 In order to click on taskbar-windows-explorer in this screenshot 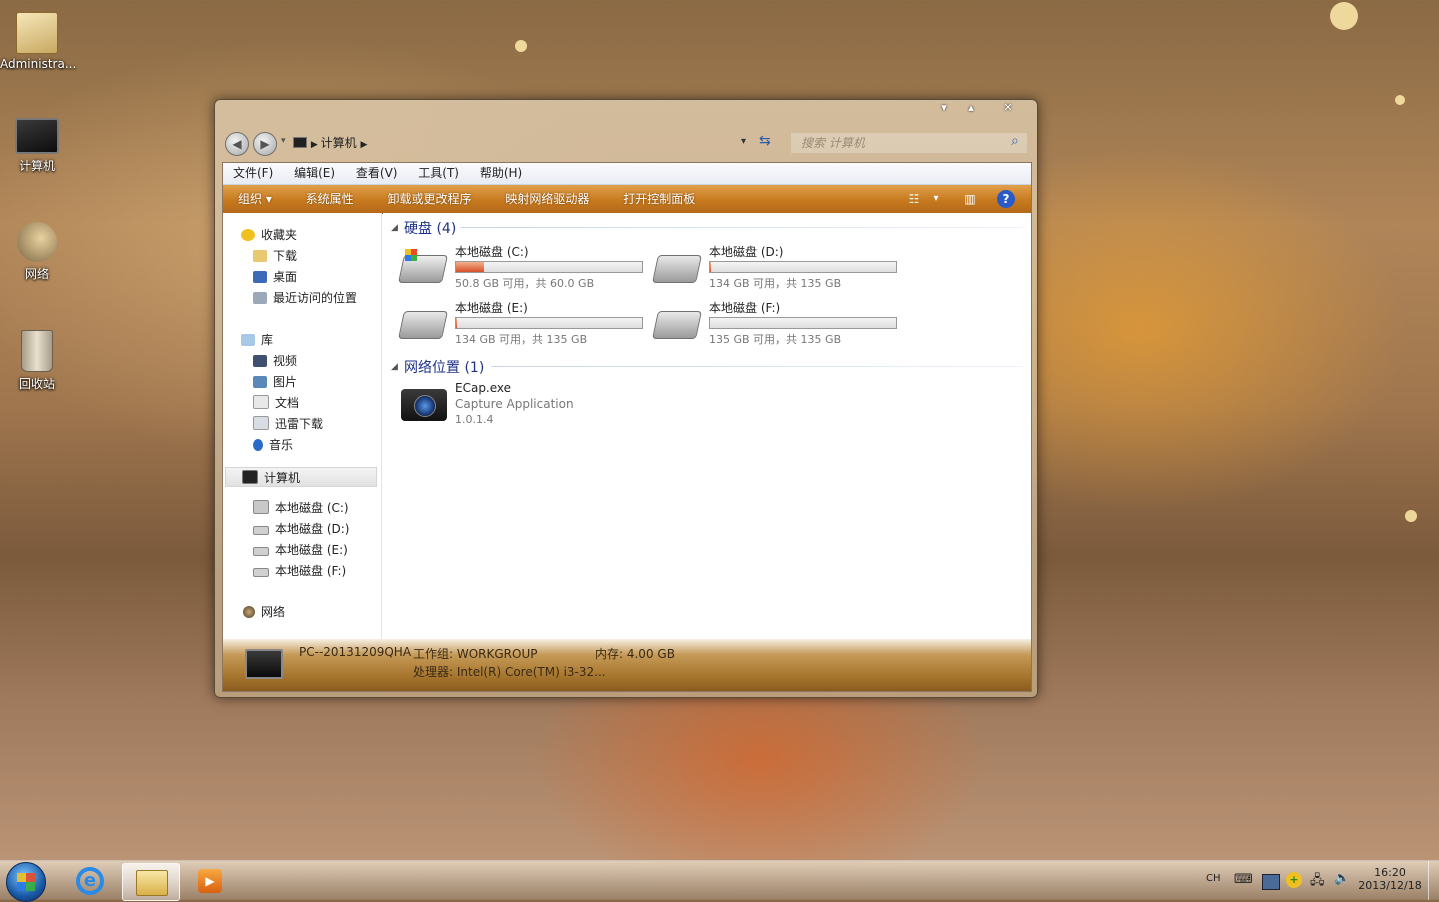, I will do `click(151, 882)`.